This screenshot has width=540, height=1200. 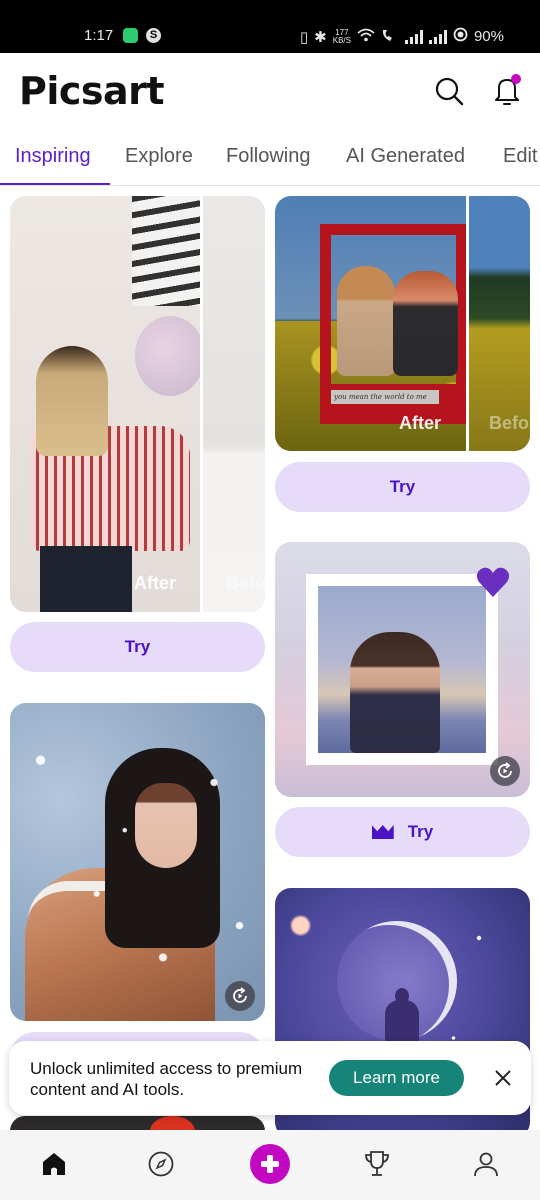 What do you see at coordinates (493, 582) in the screenshot?
I see `heart-sticker-icon` at bounding box center [493, 582].